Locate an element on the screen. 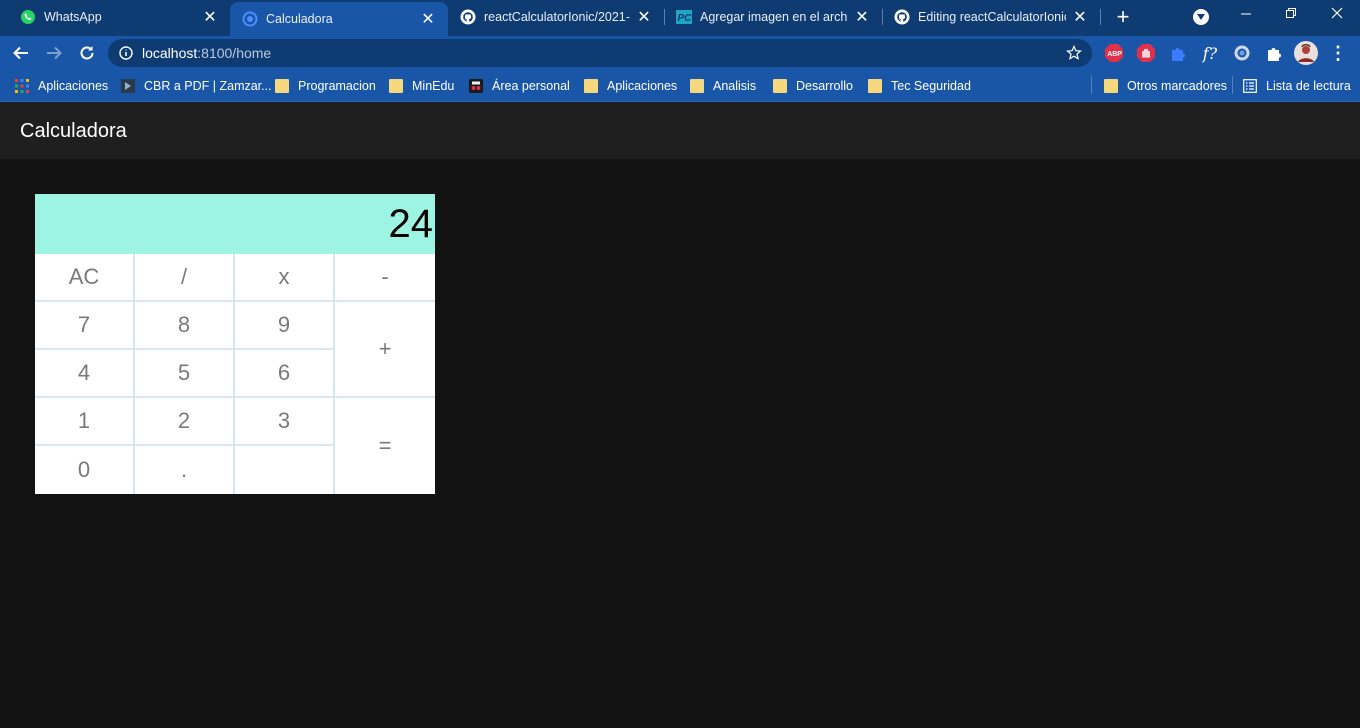 This screenshot has width=1360, height=728. bookmark-minedu: MinEdu is located at coordinates (421, 86).